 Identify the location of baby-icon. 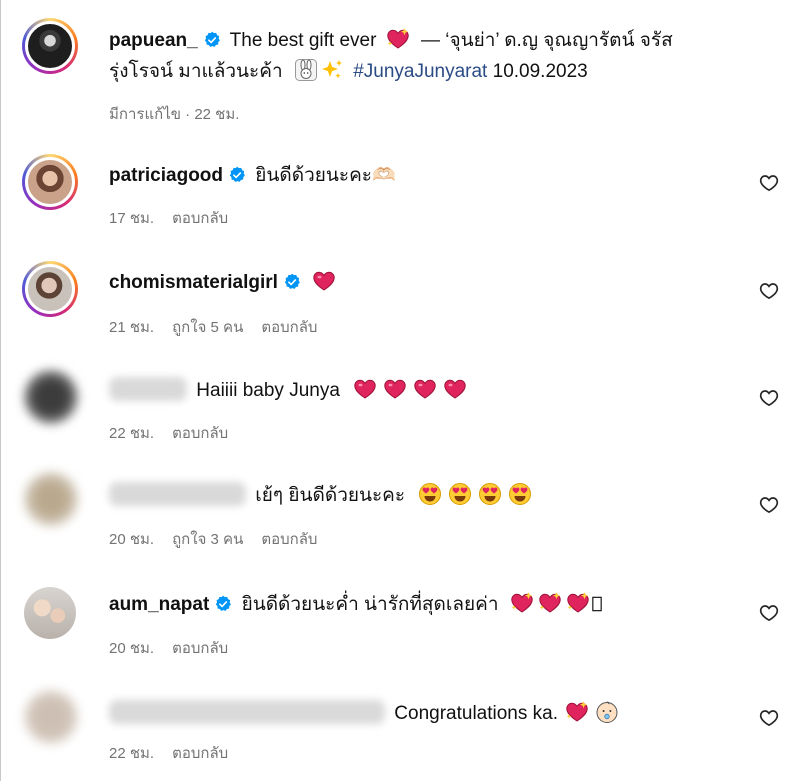
(607, 712).